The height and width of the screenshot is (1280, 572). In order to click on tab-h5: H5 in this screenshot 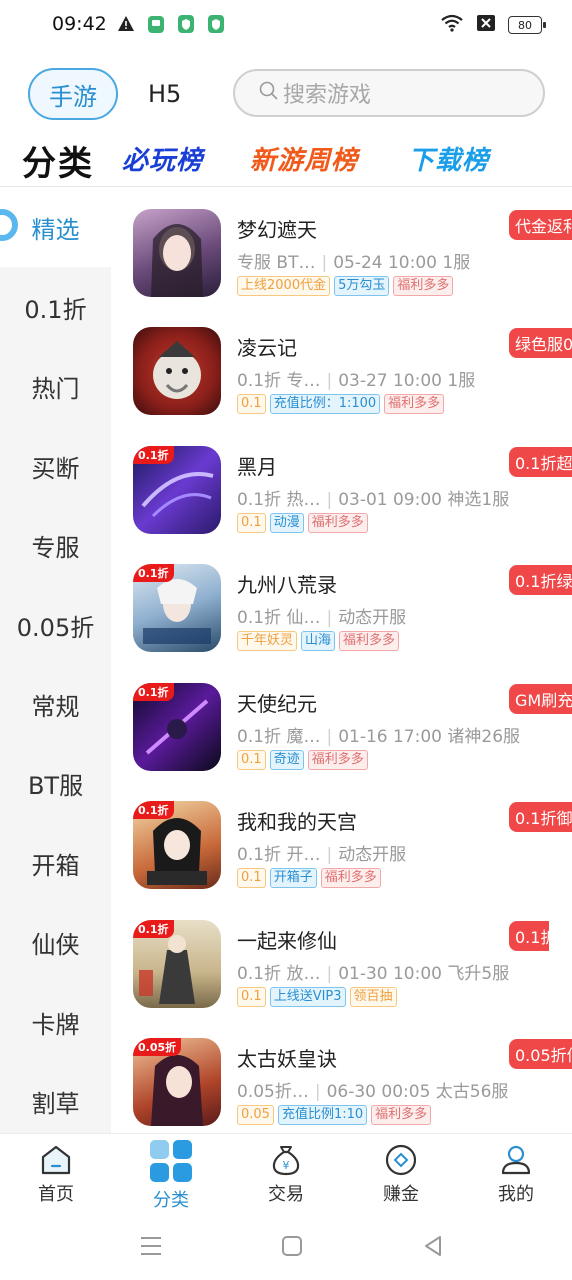, I will do `click(164, 94)`.